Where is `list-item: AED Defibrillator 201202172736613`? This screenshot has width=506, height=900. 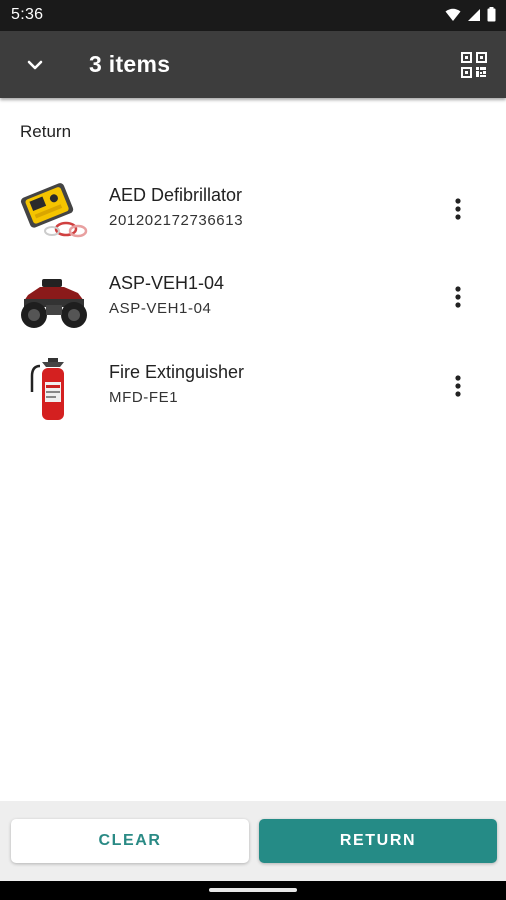 list-item: AED Defibrillator 201202172736613 is located at coordinates (253, 215).